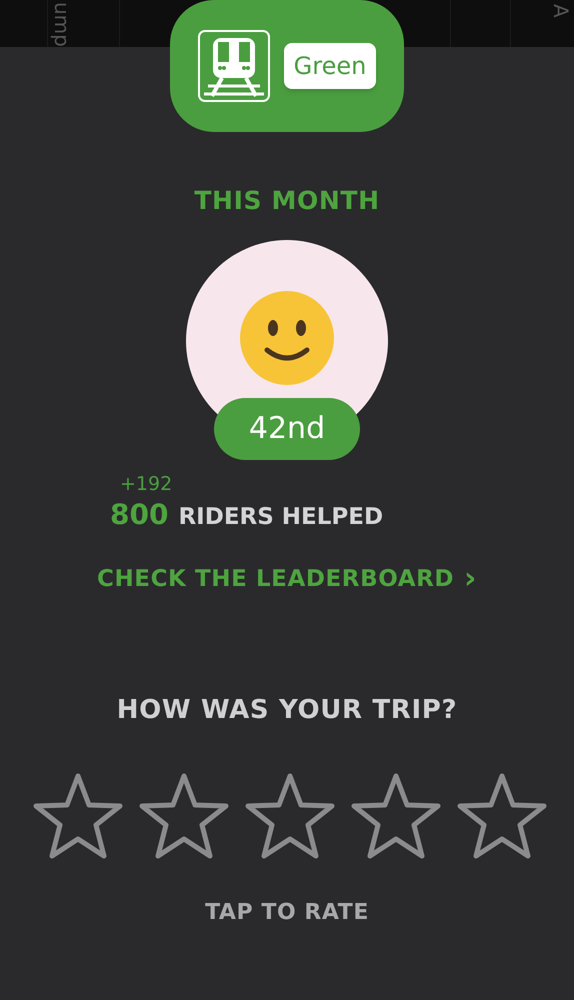 This screenshot has height=1000, width=574. I want to click on riders-count: 800, so click(139, 515).